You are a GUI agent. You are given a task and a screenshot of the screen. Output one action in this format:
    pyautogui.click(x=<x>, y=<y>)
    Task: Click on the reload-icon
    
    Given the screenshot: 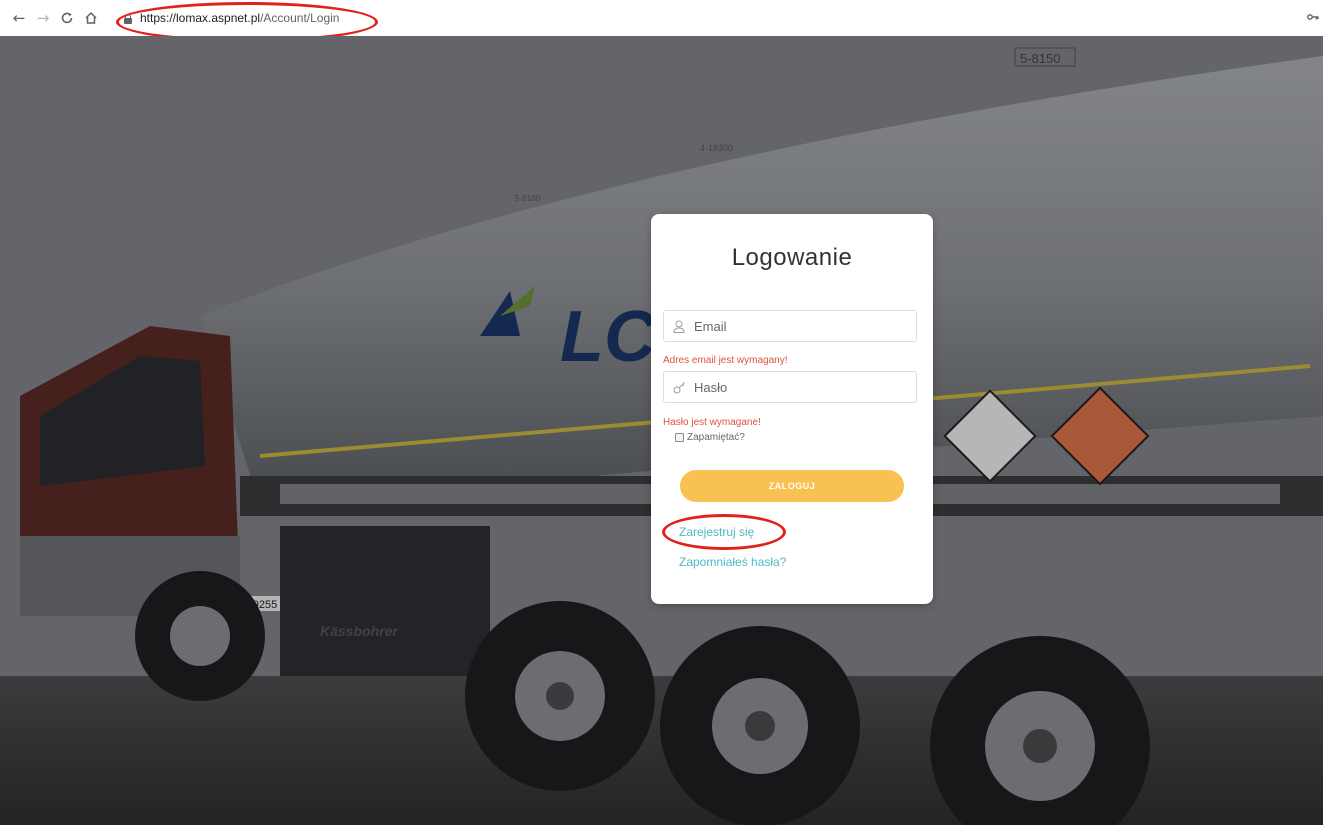 What is the action you would take?
    pyautogui.click(x=67, y=18)
    